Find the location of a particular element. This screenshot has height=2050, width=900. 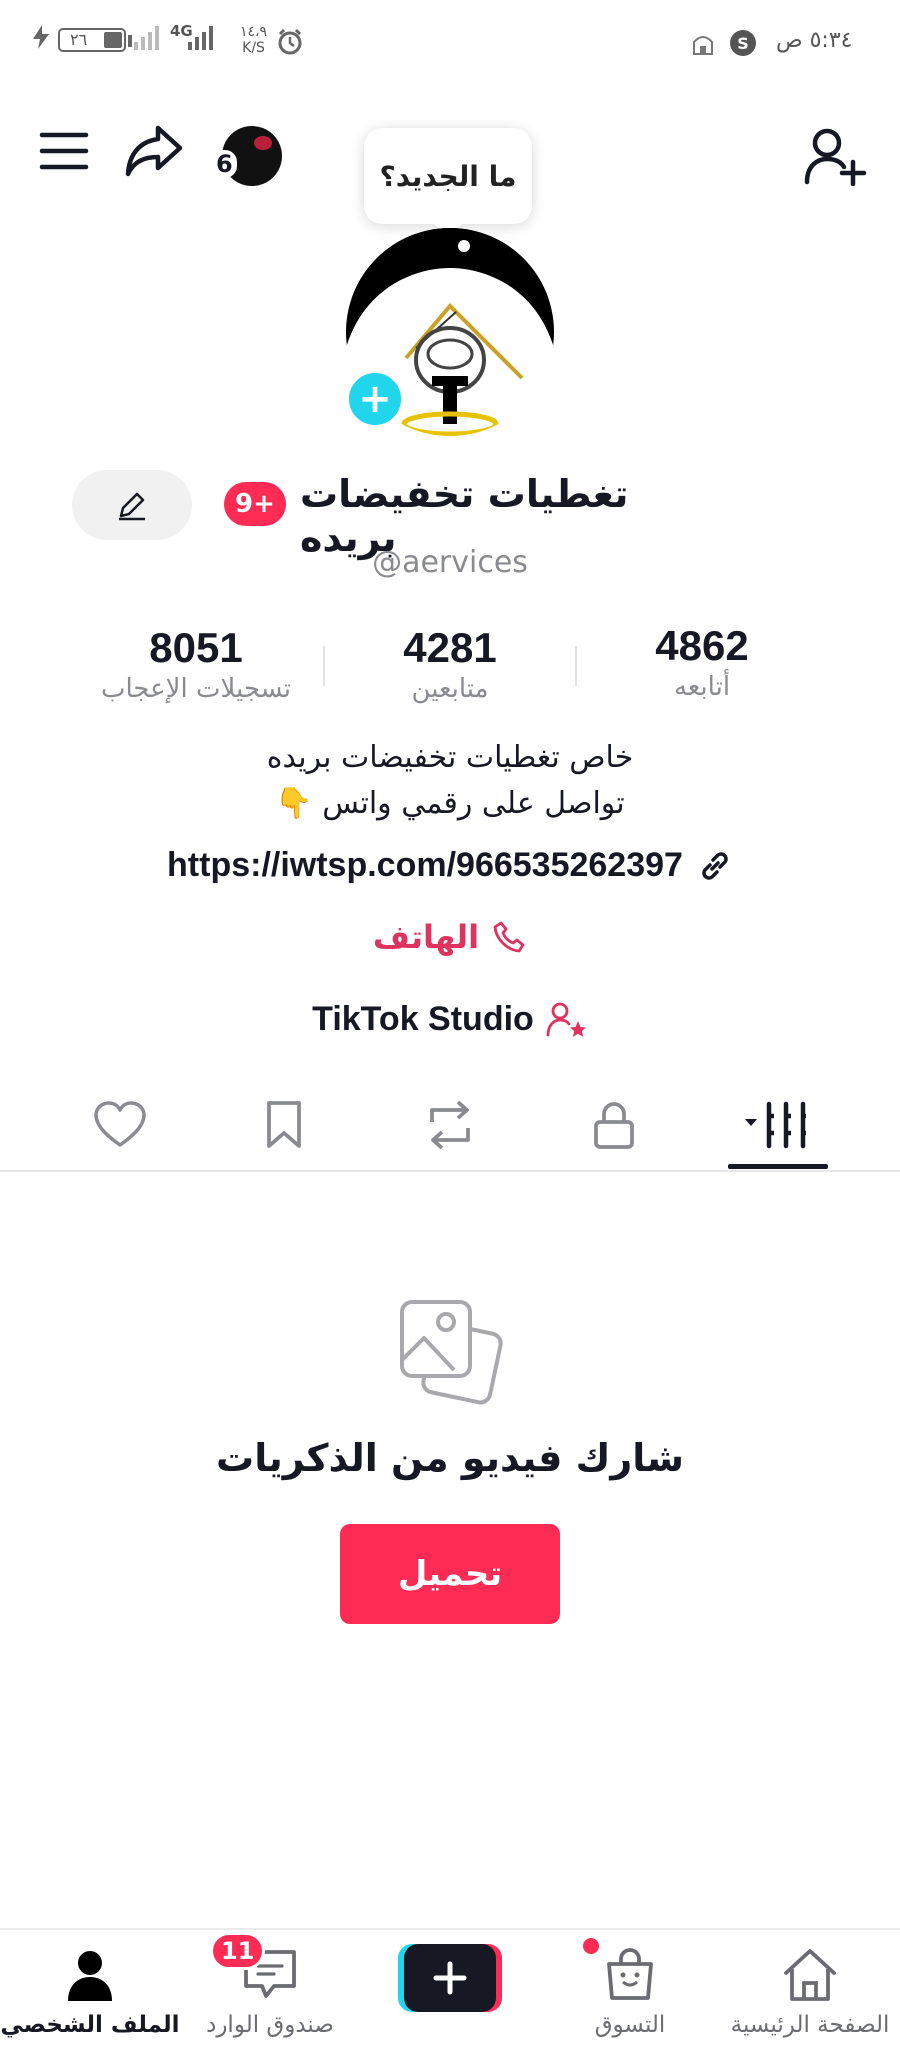

studio-label: TikTok Studio is located at coordinates (423, 1019).